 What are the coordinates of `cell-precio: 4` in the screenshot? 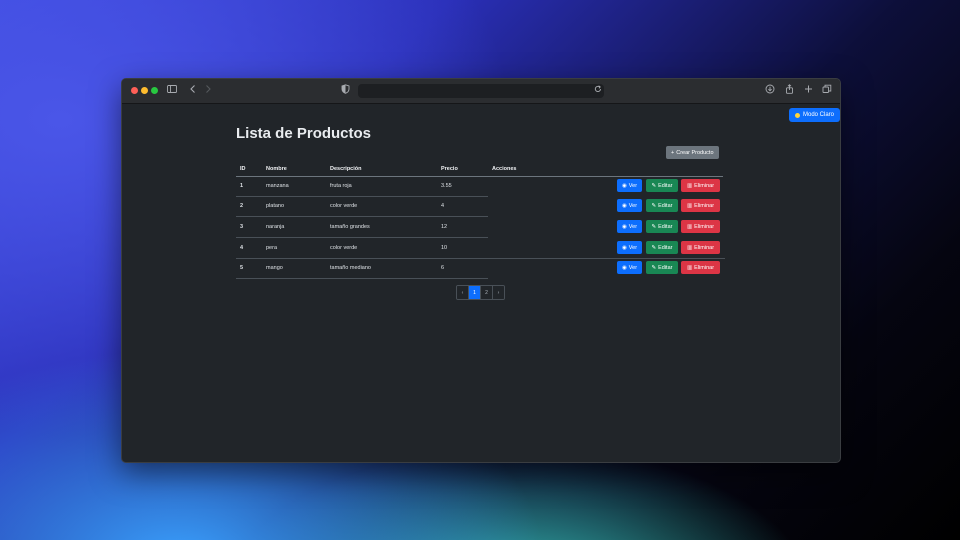 It's located at (443, 206).